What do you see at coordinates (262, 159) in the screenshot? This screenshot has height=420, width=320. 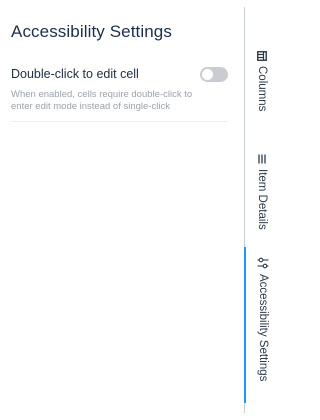 I see `list-icon` at bounding box center [262, 159].